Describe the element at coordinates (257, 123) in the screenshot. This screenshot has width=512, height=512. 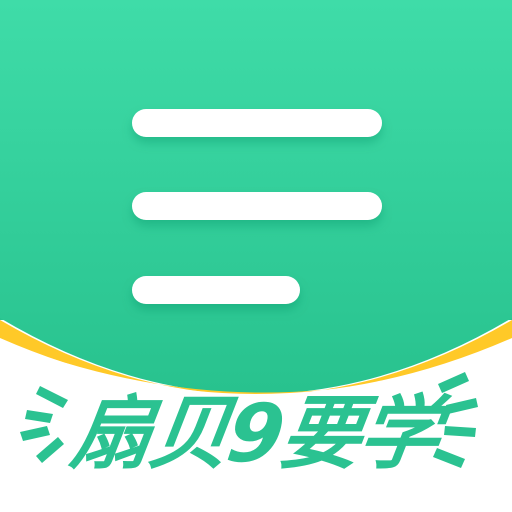
I see `menu-line-top` at that location.